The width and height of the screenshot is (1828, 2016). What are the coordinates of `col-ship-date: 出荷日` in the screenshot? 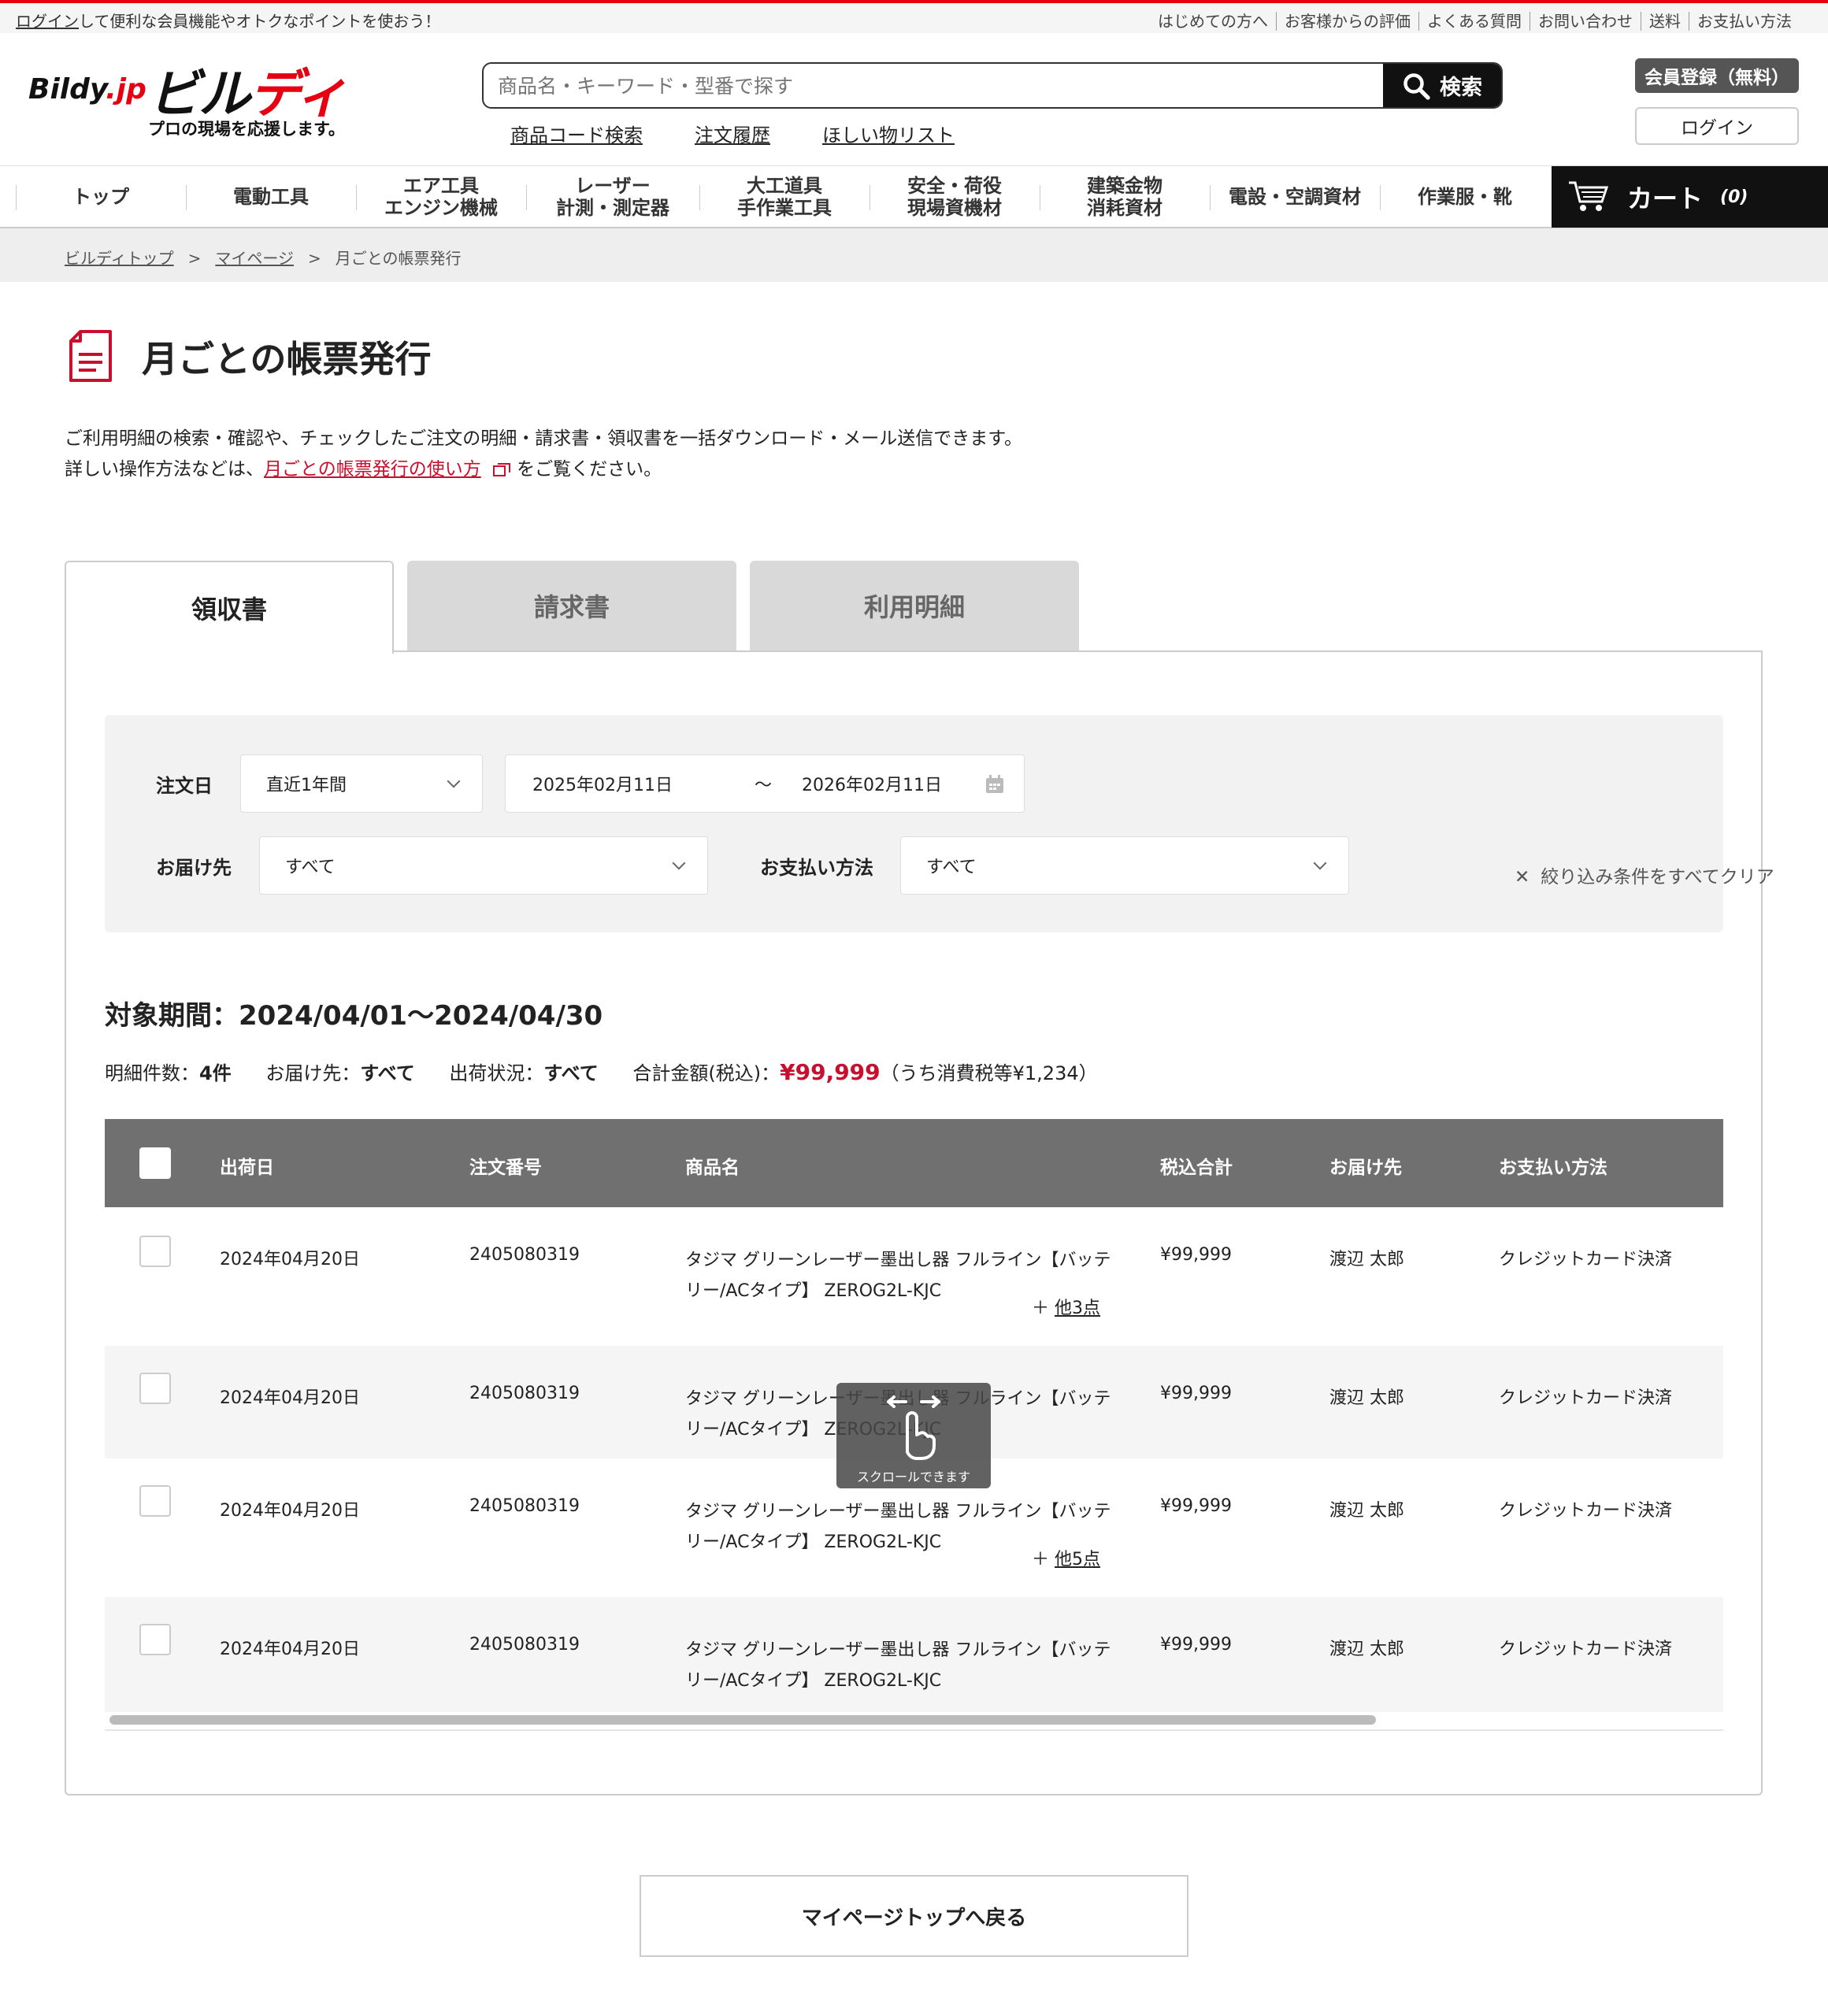 It's located at (247, 1168).